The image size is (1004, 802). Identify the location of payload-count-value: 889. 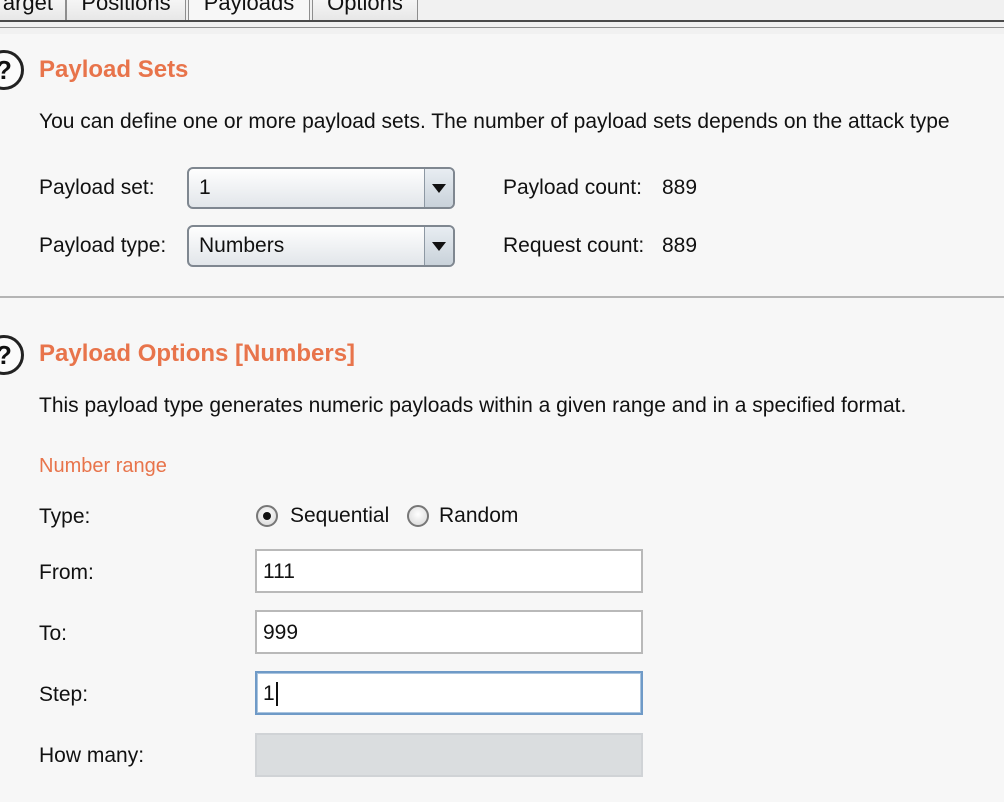
(680, 187).